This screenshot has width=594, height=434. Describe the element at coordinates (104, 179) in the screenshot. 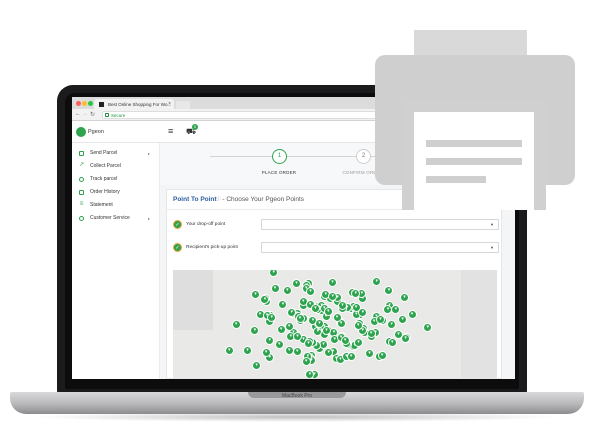

I see `sidebar-item-label: Track parcel` at that location.